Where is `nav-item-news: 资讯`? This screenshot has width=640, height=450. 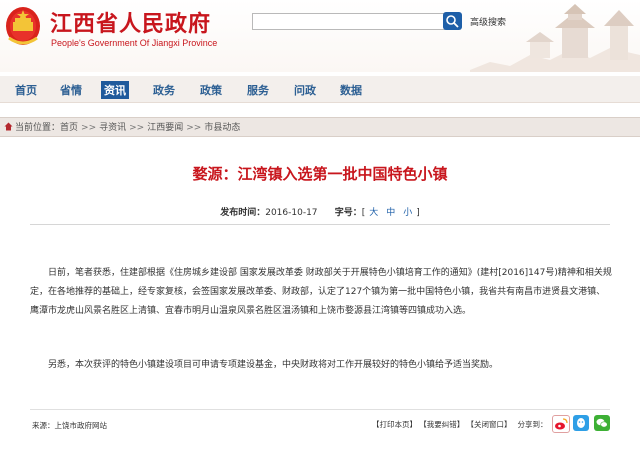
nav-item-news: 资讯 is located at coordinates (115, 90).